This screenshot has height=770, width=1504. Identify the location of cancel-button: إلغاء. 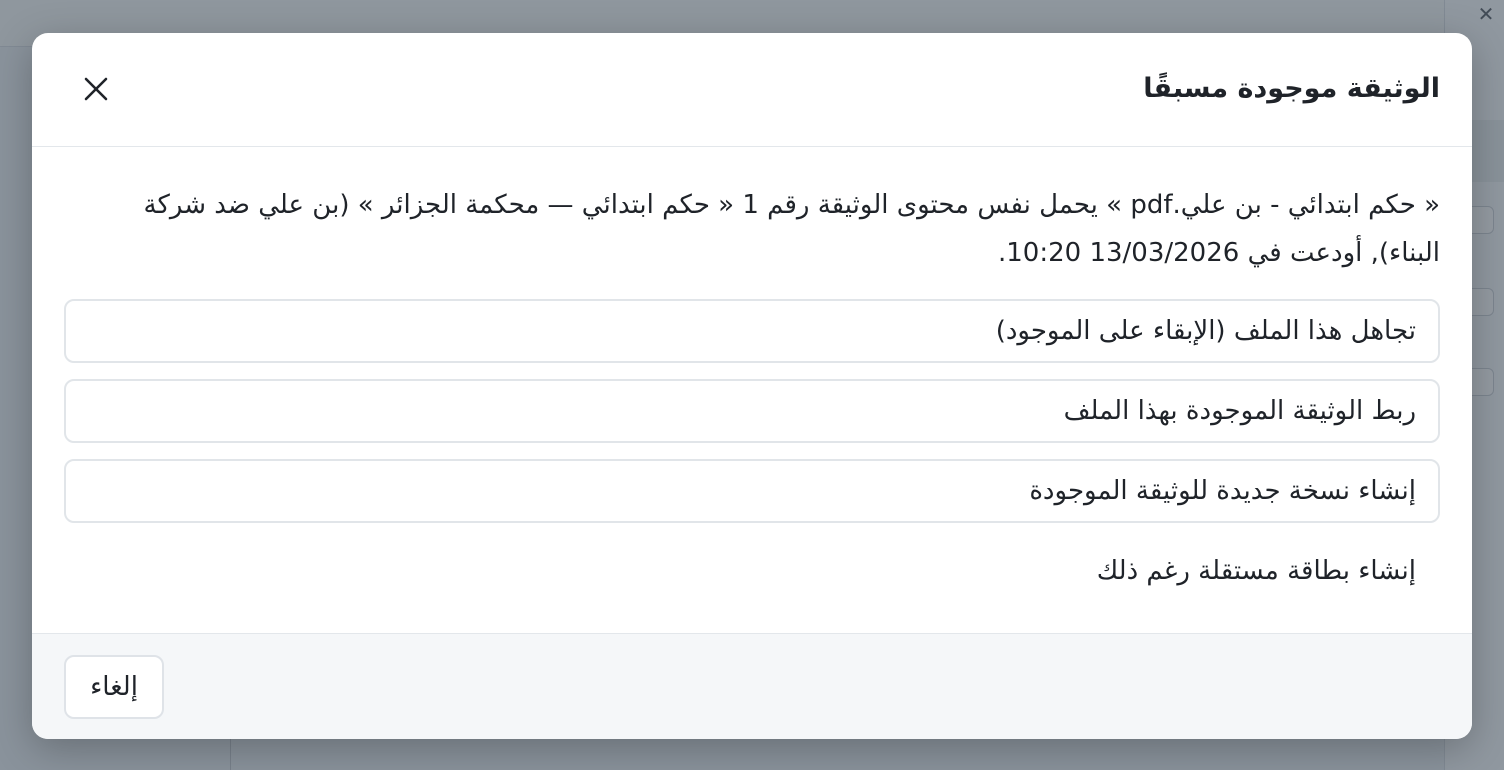
(114, 687).